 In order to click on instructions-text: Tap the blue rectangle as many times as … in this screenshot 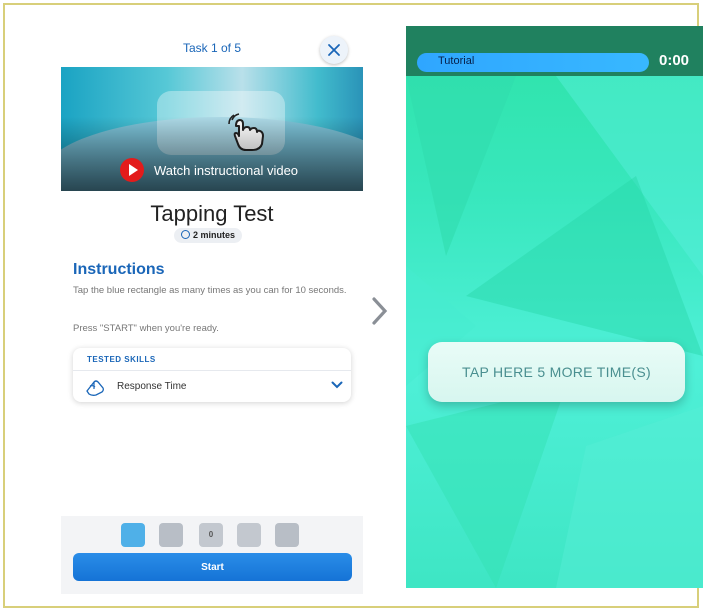, I will do `click(210, 290)`.